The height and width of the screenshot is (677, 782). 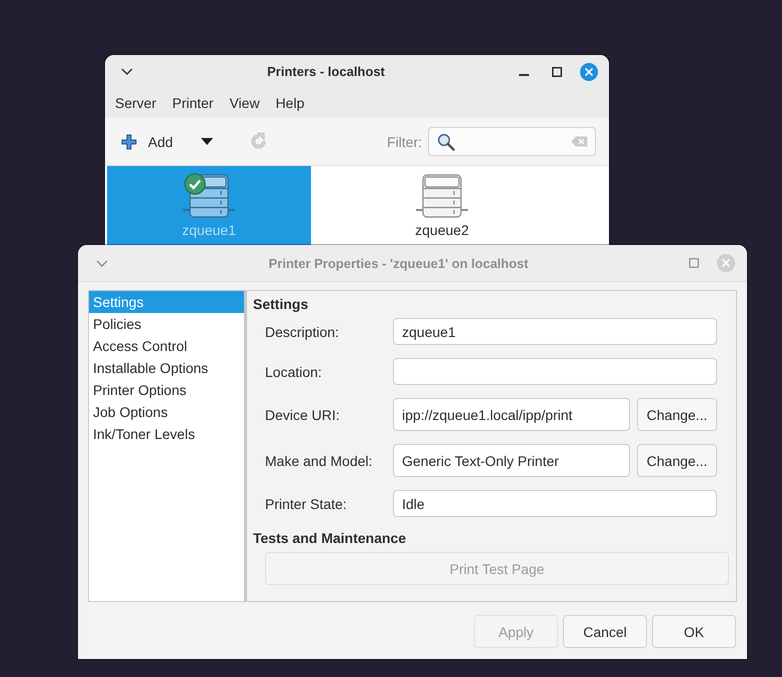 I want to click on field-label: Device URI:, so click(x=303, y=414).